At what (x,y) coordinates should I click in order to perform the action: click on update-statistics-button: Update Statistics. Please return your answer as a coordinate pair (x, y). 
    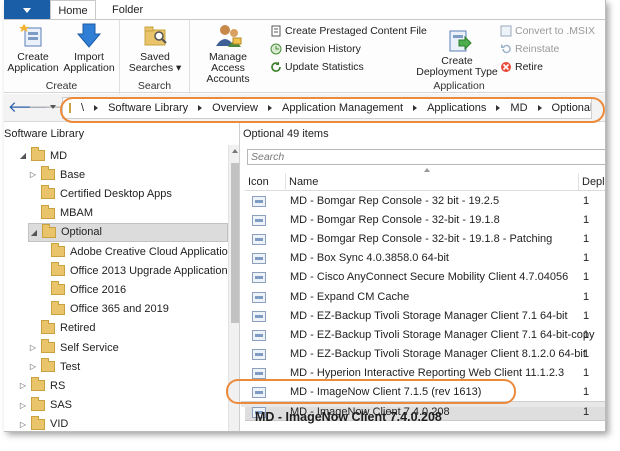
    Looking at the image, I should click on (317, 67).